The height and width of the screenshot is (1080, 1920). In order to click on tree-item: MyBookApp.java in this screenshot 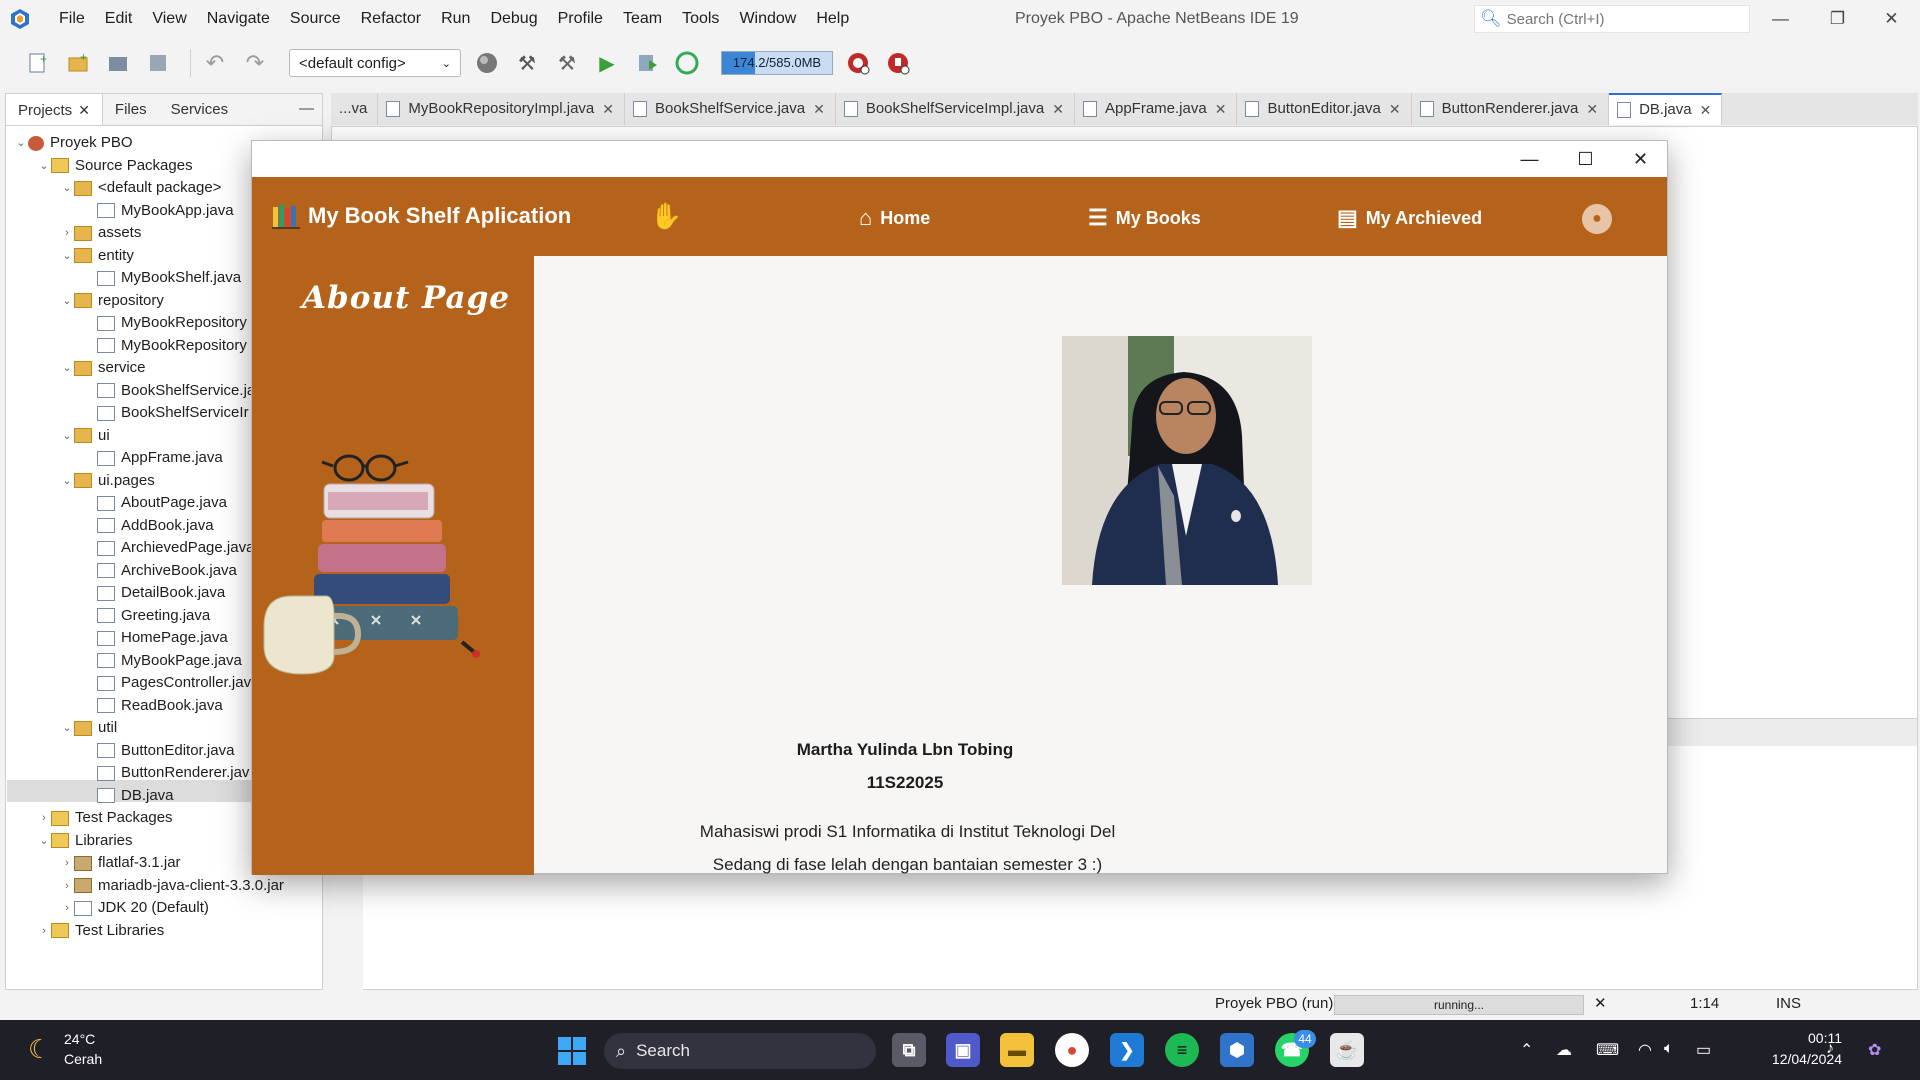, I will do `click(158, 211)`.